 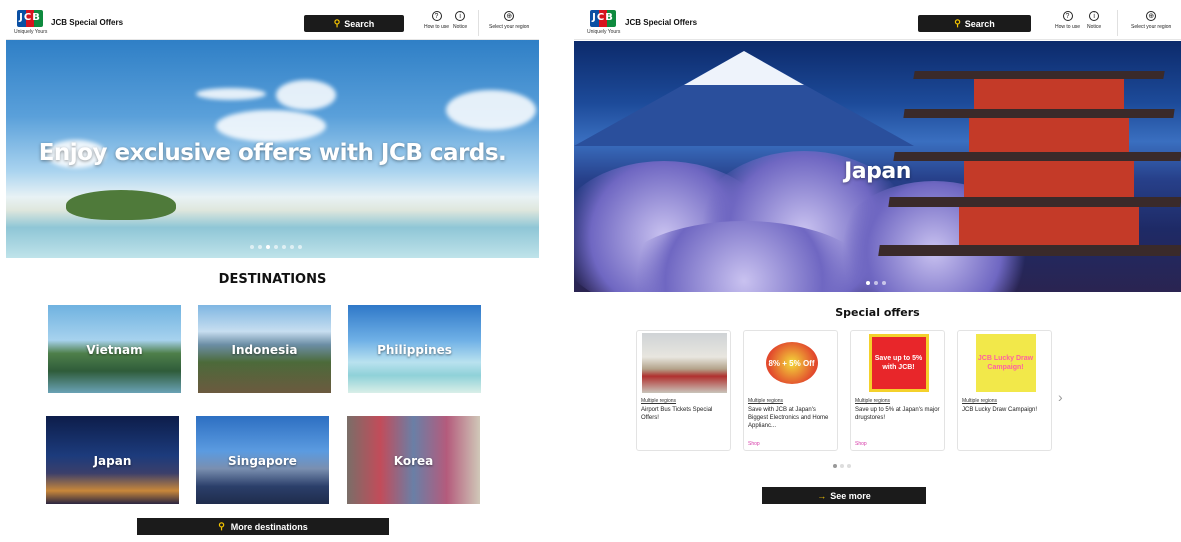 I want to click on destination-label: Indonesia, so click(x=264, y=350).